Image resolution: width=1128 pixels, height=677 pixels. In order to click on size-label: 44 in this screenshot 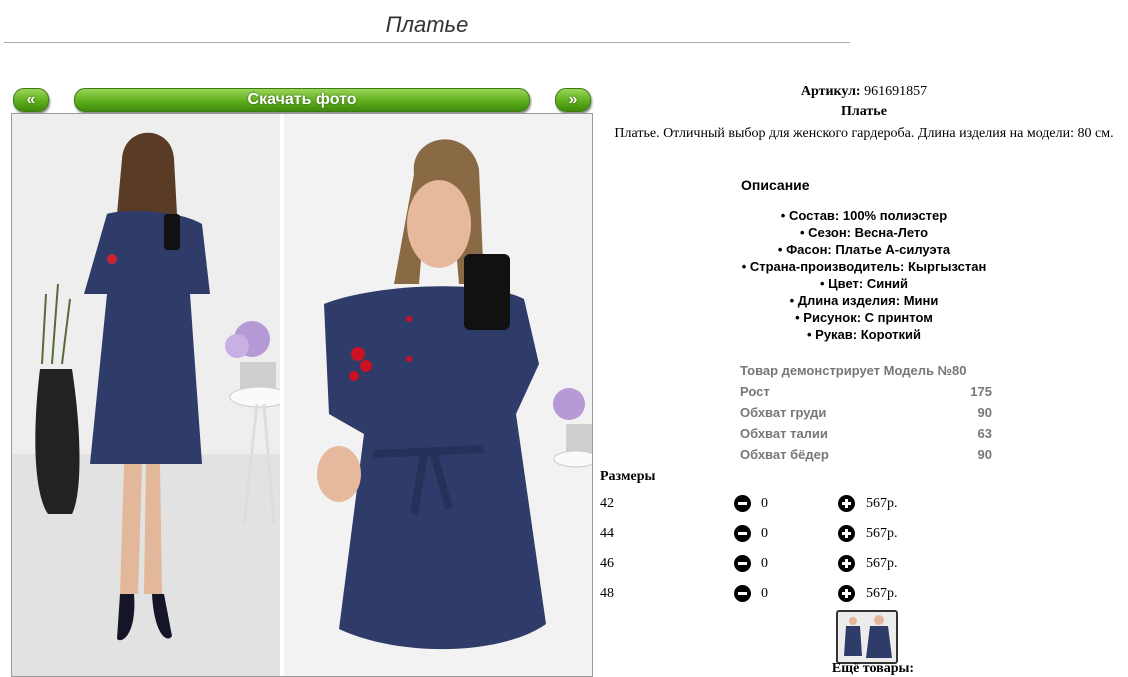, I will do `click(607, 533)`.